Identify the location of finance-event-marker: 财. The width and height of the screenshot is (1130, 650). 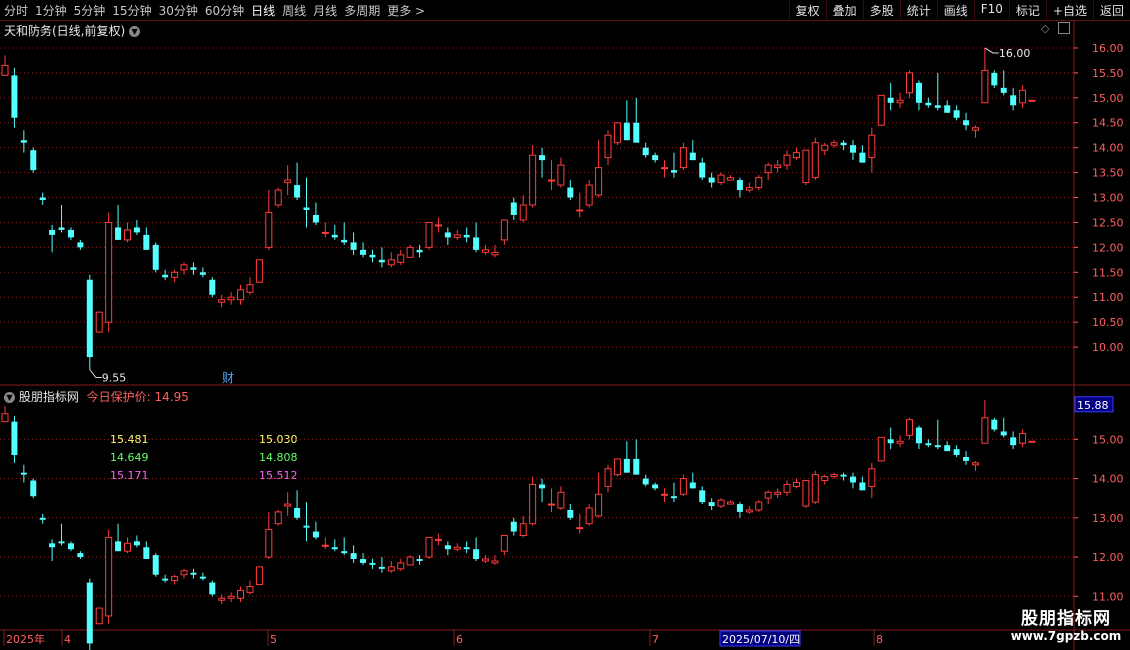
(228, 378).